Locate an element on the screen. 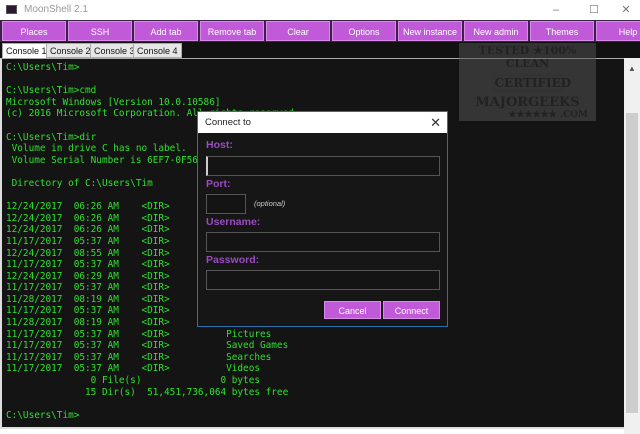 The width and height of the screenshot is (640, 434). title-bar: MoonShell 2.1 – ☐ ✕ is located at coordinates (320, 10).